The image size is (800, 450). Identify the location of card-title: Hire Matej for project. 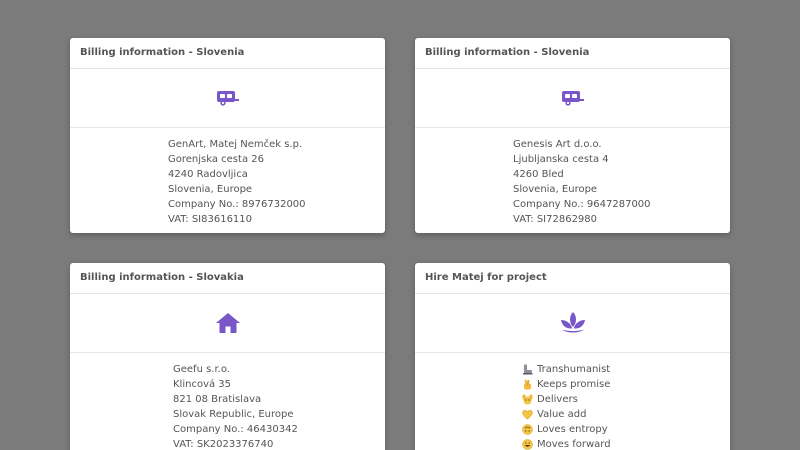
(572, 278).